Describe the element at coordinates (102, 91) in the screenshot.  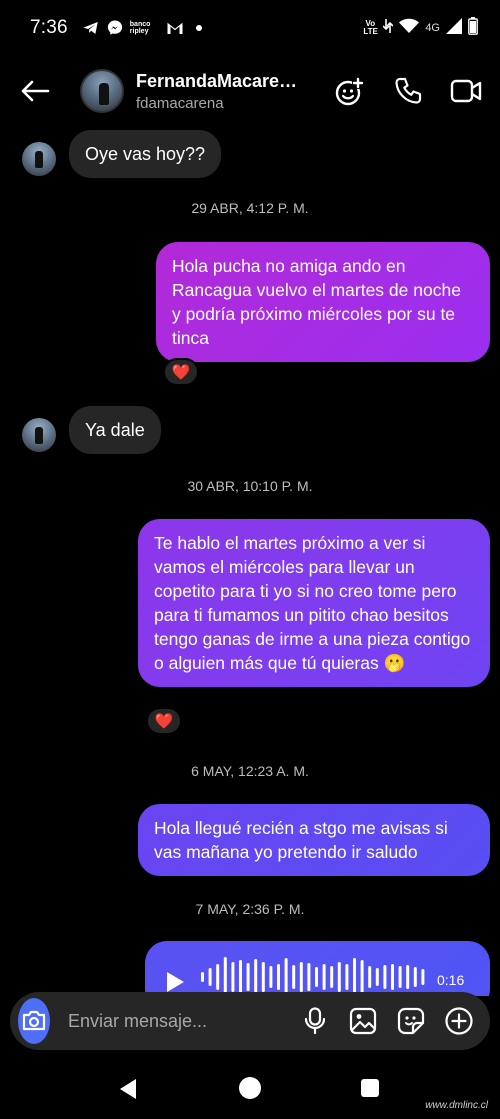
I see `contact-avatar` at that location.